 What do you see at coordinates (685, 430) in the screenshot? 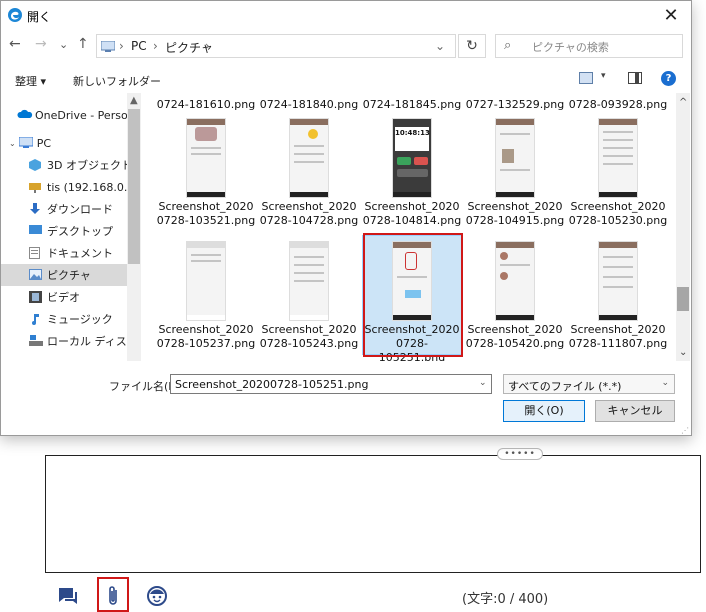
I see `resize-grip-icon: ⋰` at bounding box center [685, 430].